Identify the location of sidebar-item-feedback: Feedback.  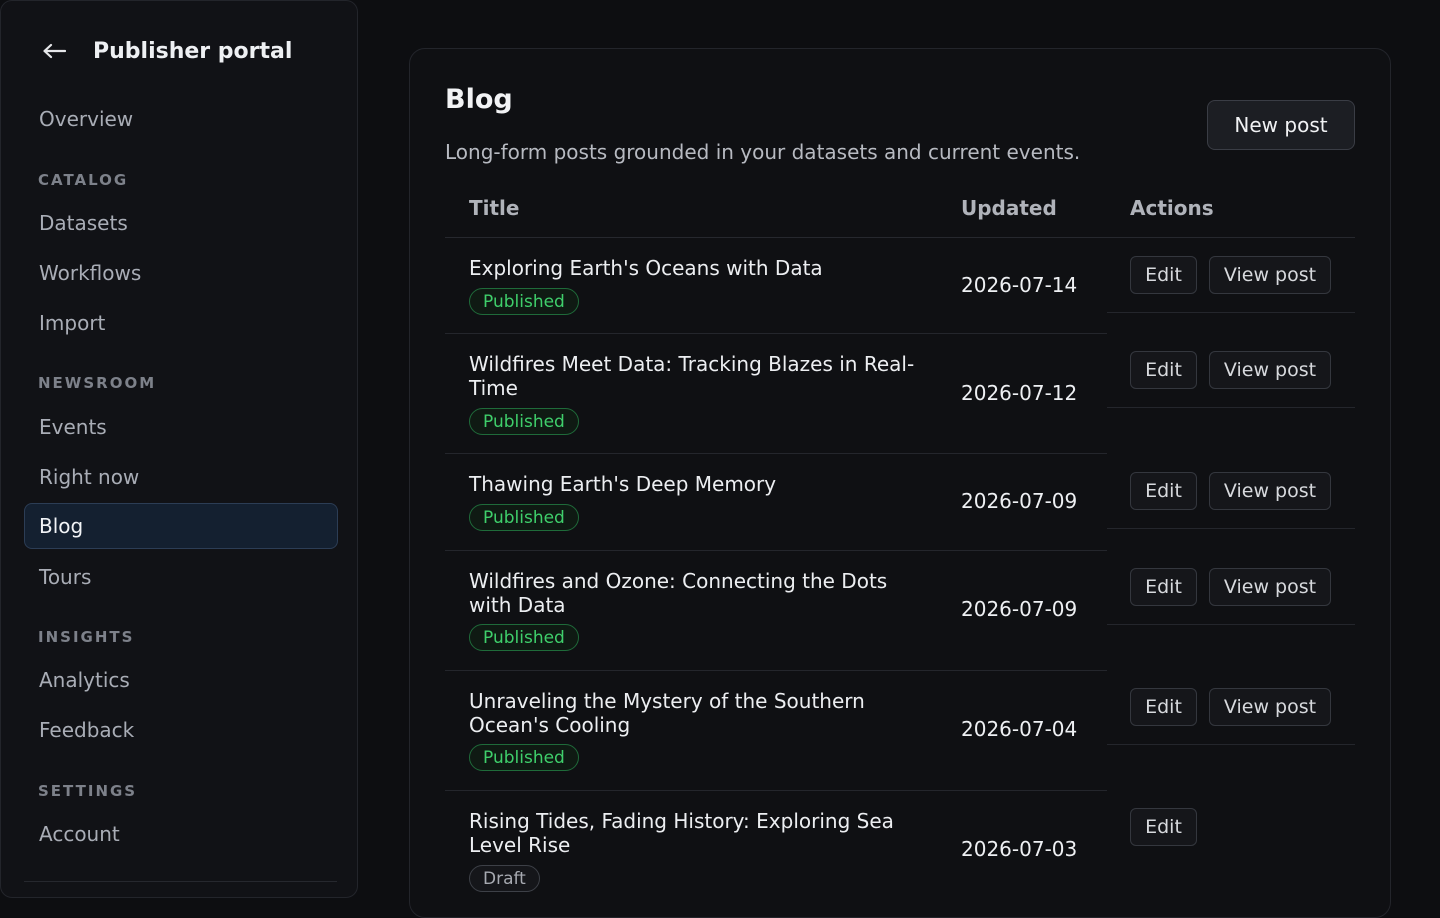
(181, 730).